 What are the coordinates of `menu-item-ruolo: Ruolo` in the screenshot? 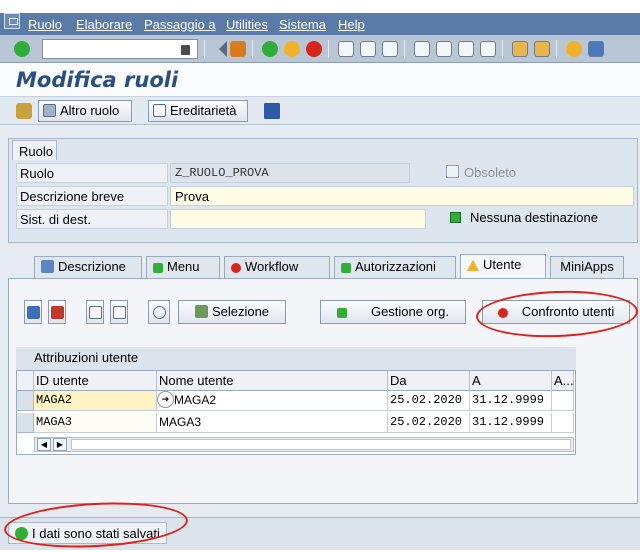 It's located at (45, 24).